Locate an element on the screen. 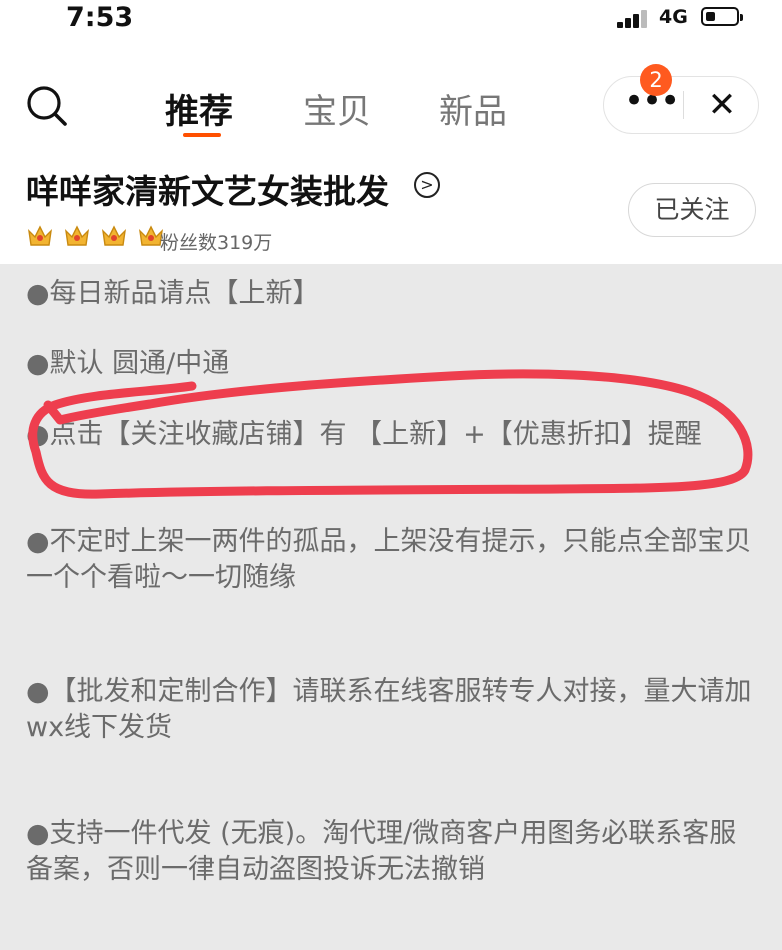 The image size is (782, 950). active-tab-indicator is located at coordinates (202, 135).